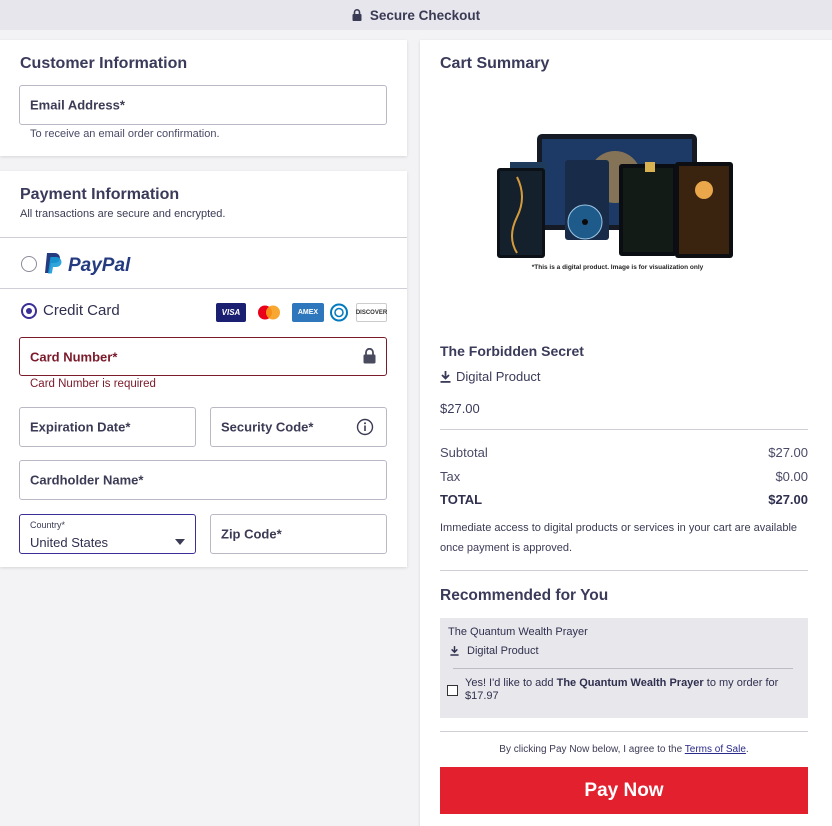 The width and height of the screenshot is (832, 826). What do you see at coordinates (624, 476) in the screenshot?
I see `tax-row: Tax $0.00` at bounding box center [624, 476].